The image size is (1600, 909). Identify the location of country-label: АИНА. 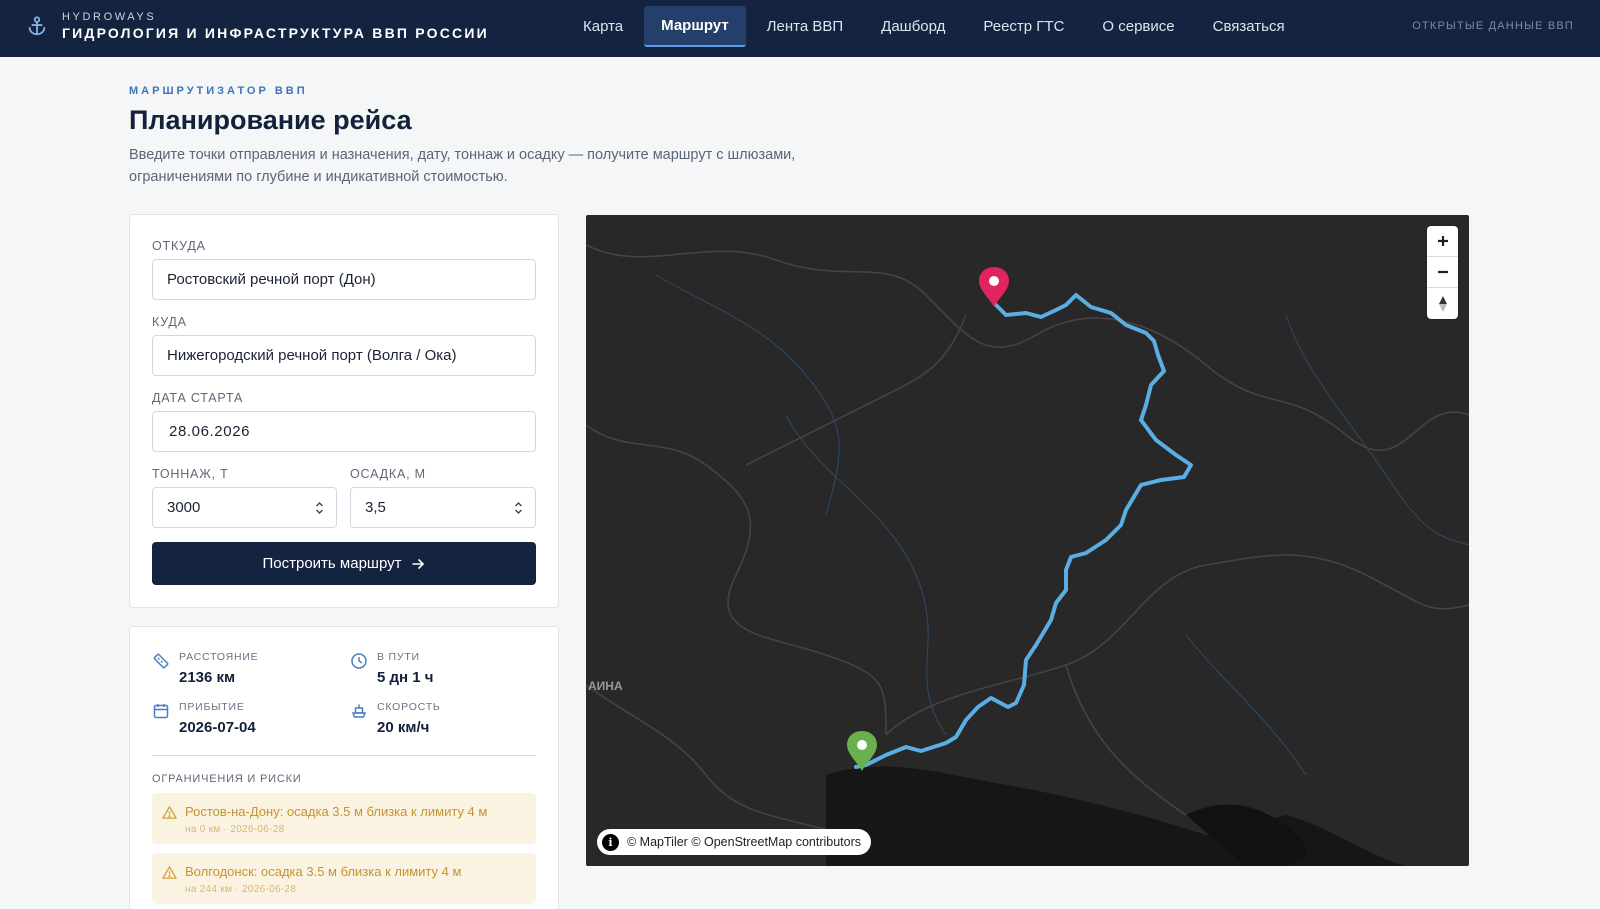
(605, 686).